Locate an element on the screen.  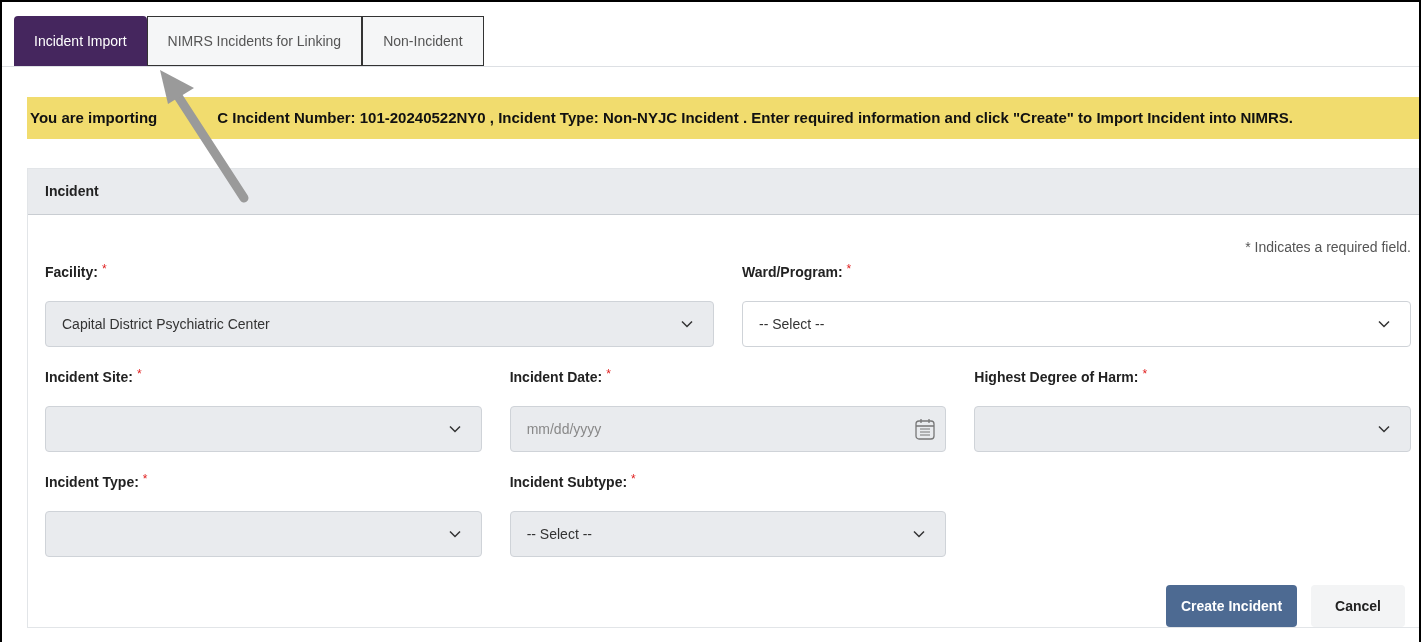
calendar-icon is located at coordinates (925, 429).